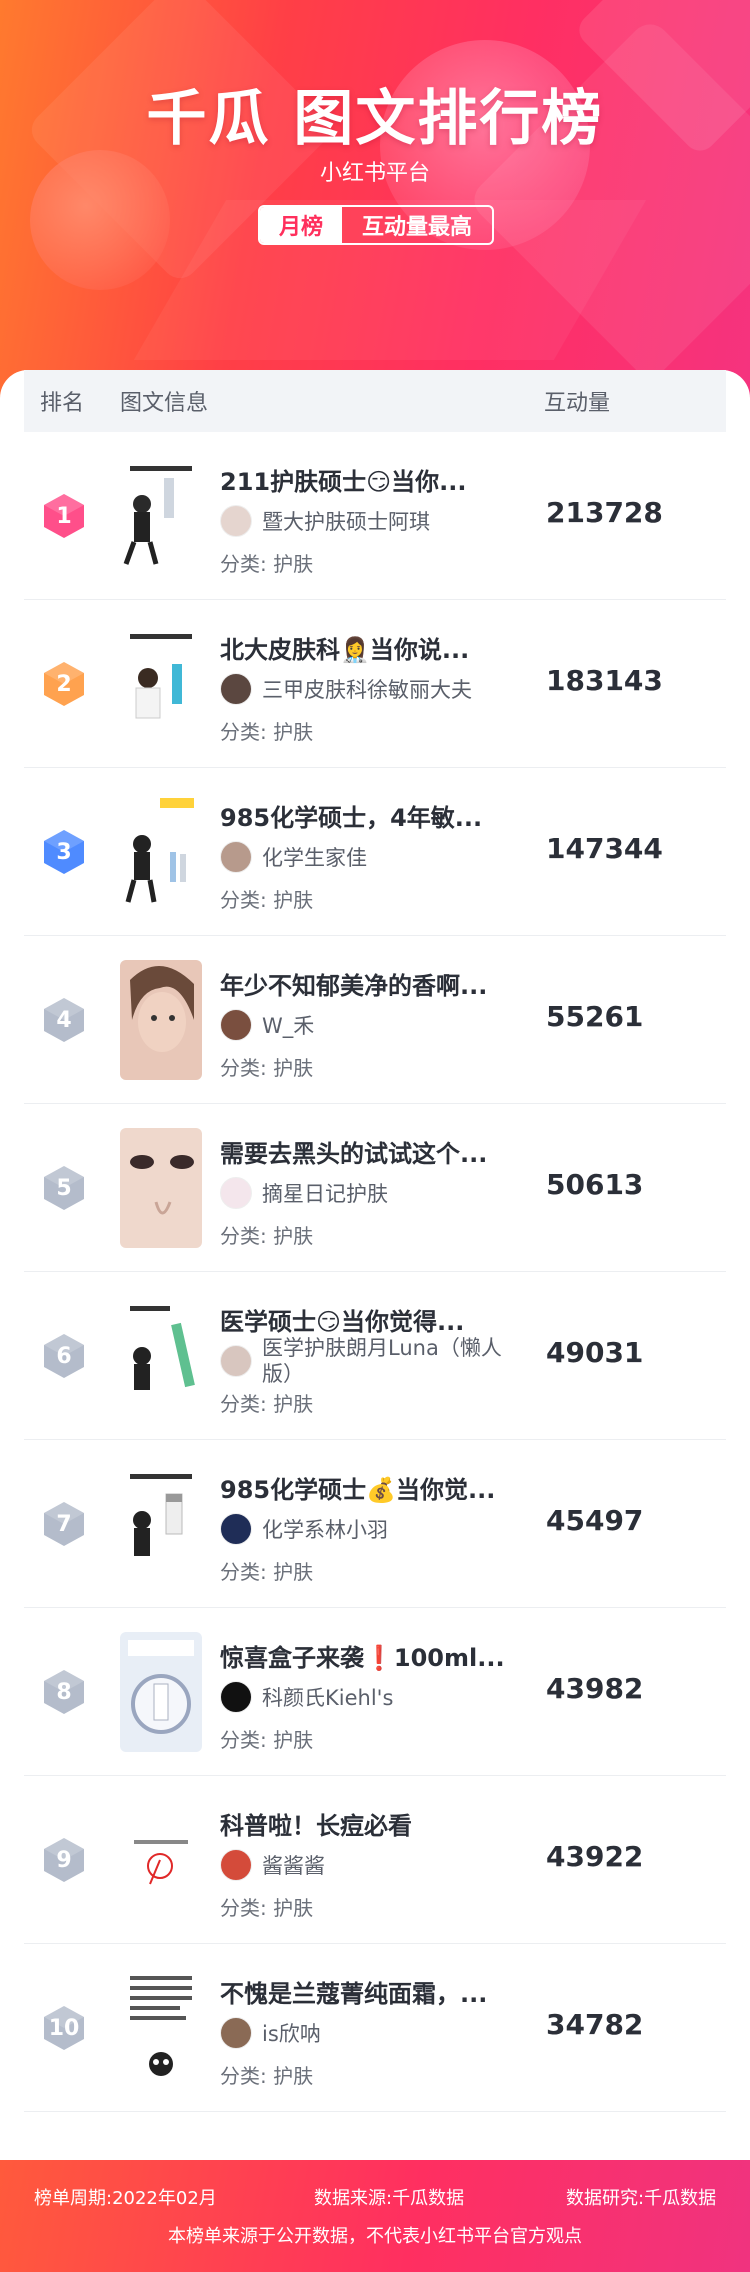 This screenshot has height=2272, width=750. Describe the element at coordinates (328, 1698) in the screenshot. I see `author-name: 科颜氏Kiehl's` at that location.